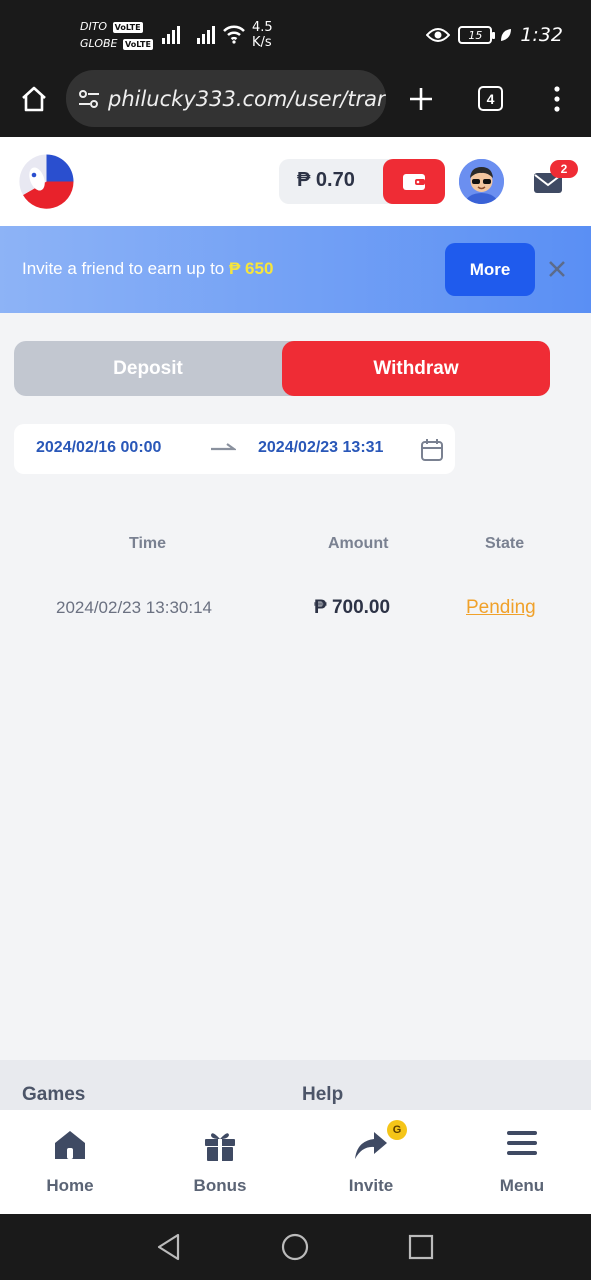 The width and height of the screenshot is (591, 1280). What do you see at coordinates (70, 1162) in the screenshot?
I see `nav-home: Home` at bounding box center [70, 1162].